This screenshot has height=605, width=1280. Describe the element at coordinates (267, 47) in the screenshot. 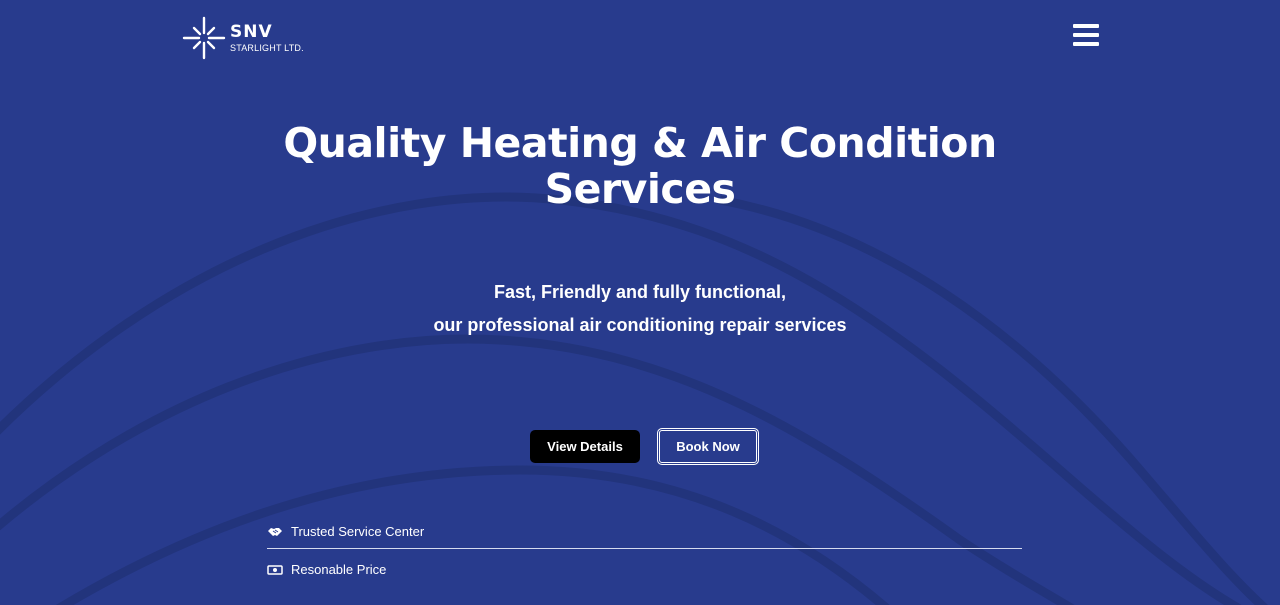

I see `brand-subtitle: STARLIGHT LTD.` at that location.